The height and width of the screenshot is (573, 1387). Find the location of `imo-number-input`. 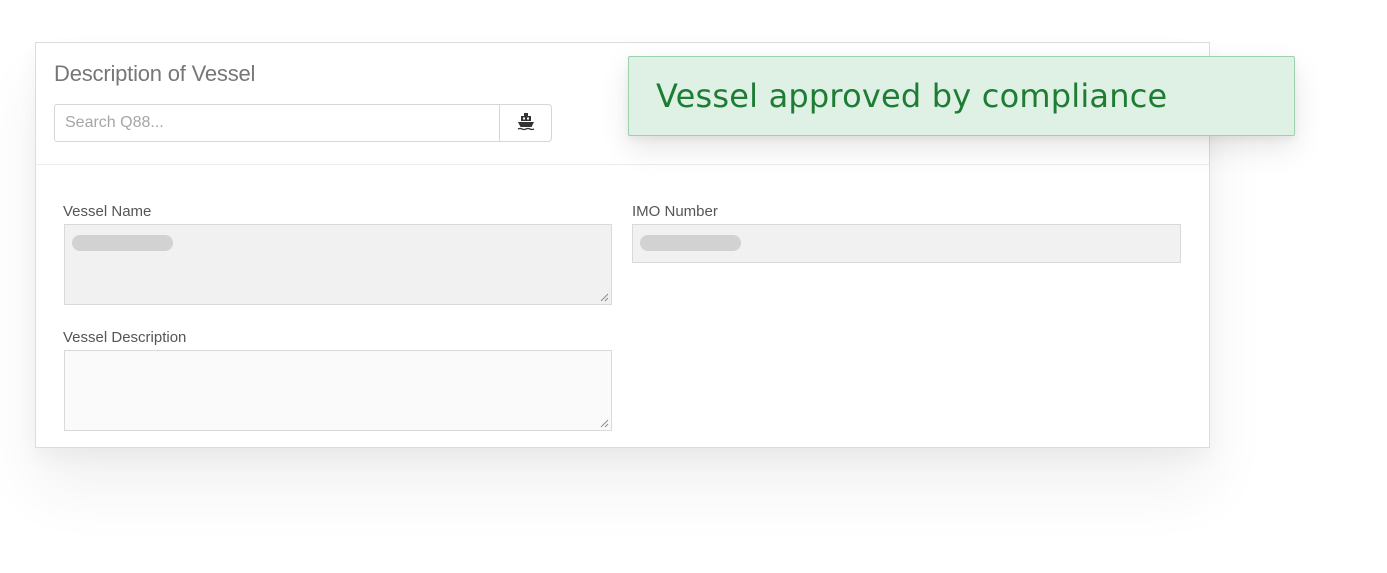

imo-number-input is located at coordinates (906, 243).